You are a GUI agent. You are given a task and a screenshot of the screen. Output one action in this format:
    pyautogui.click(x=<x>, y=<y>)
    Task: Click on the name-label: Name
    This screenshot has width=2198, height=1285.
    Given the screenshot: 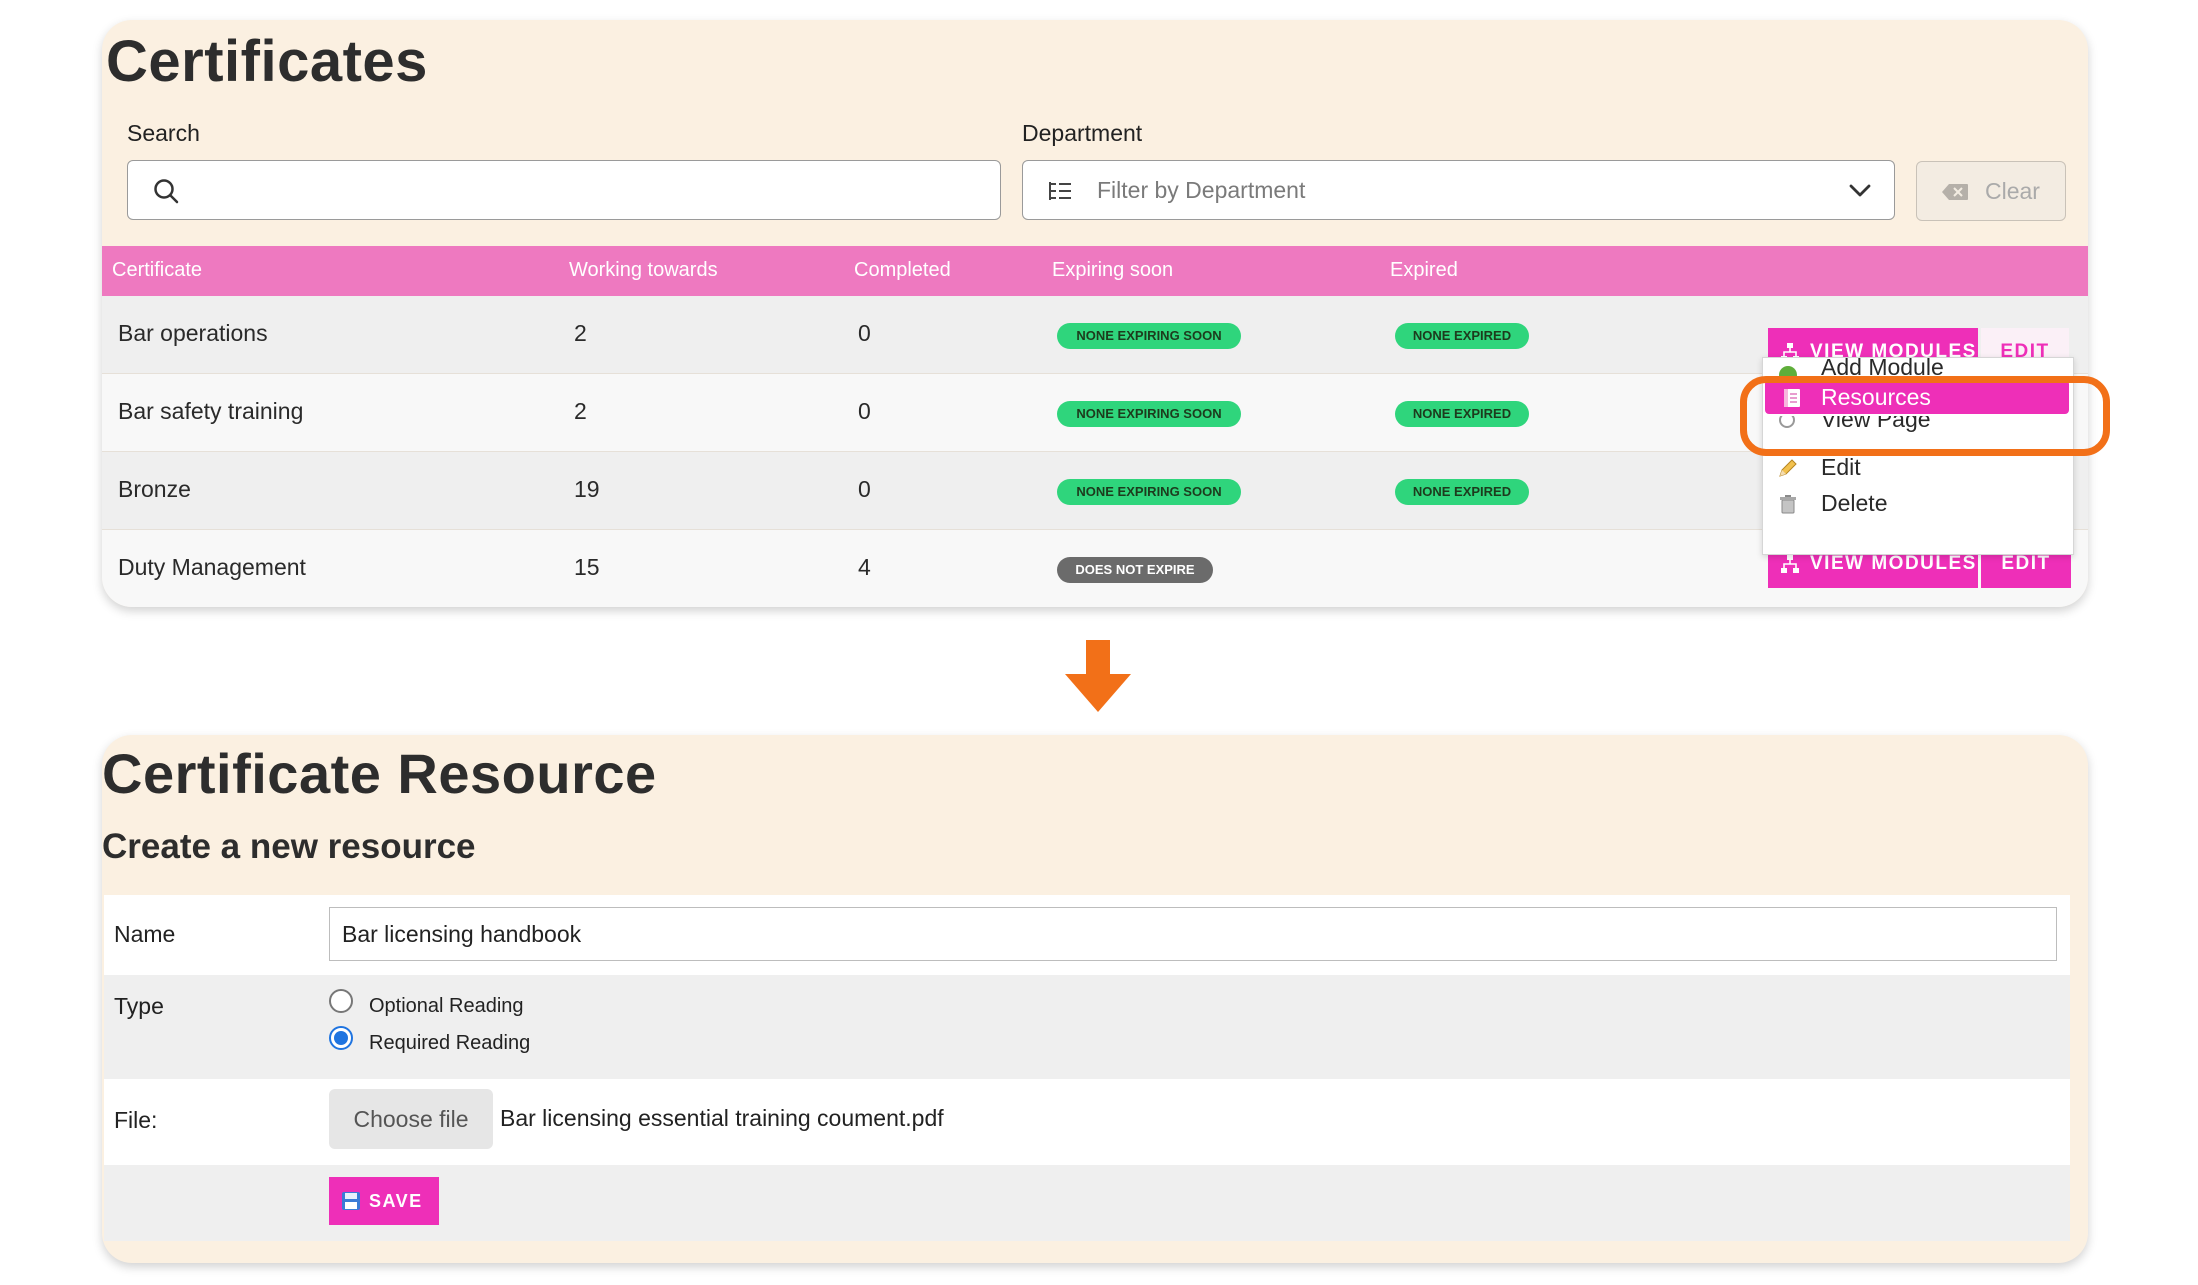 What is the action you would take?
    pyautogui.click(x=145, y=934)
    